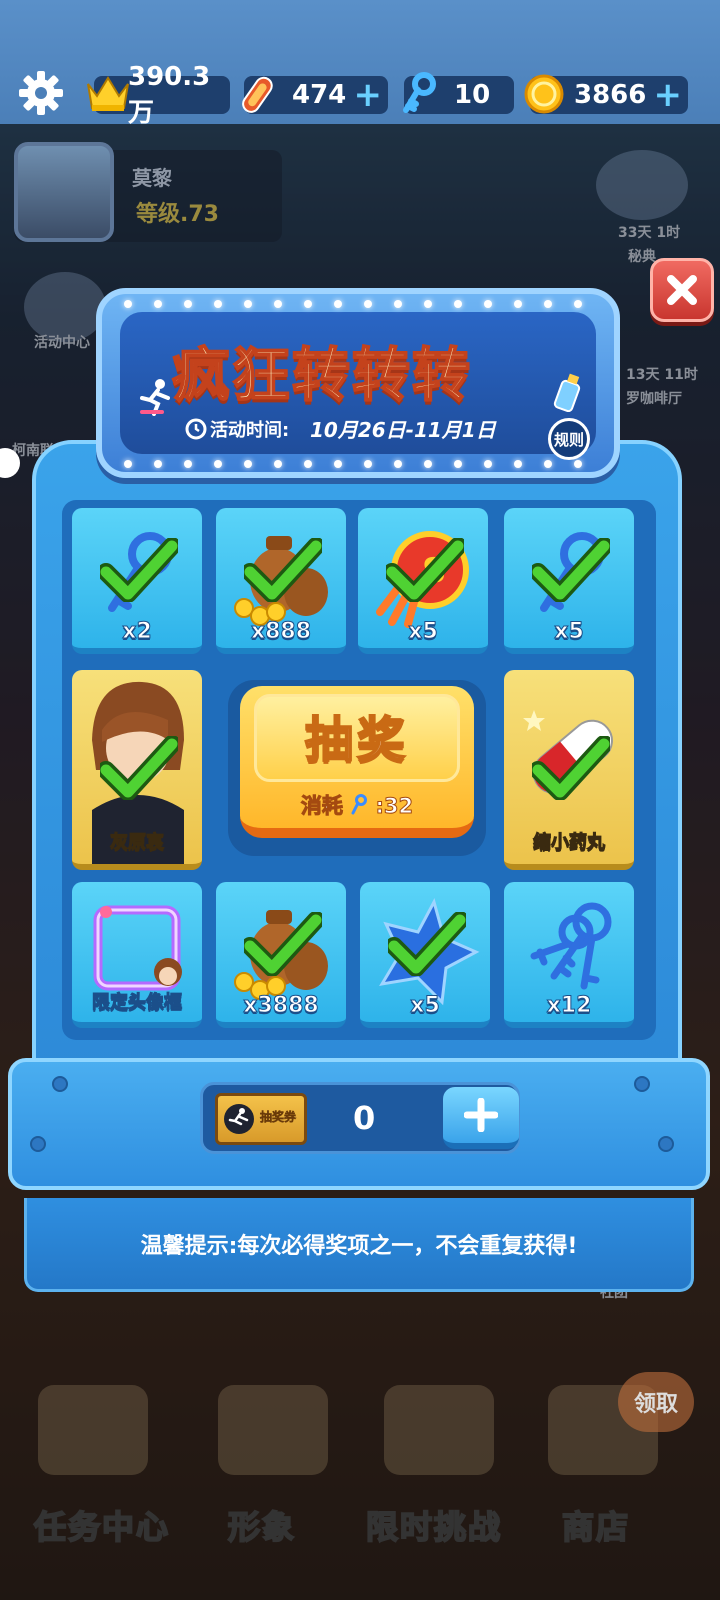 The height and width of the screenshot is (1600, 720). Describe the element at coordinates (360, 64) in the screenshot. I see `top-resource-bar: 390.3万 474 + 10 3866 +` at that location.